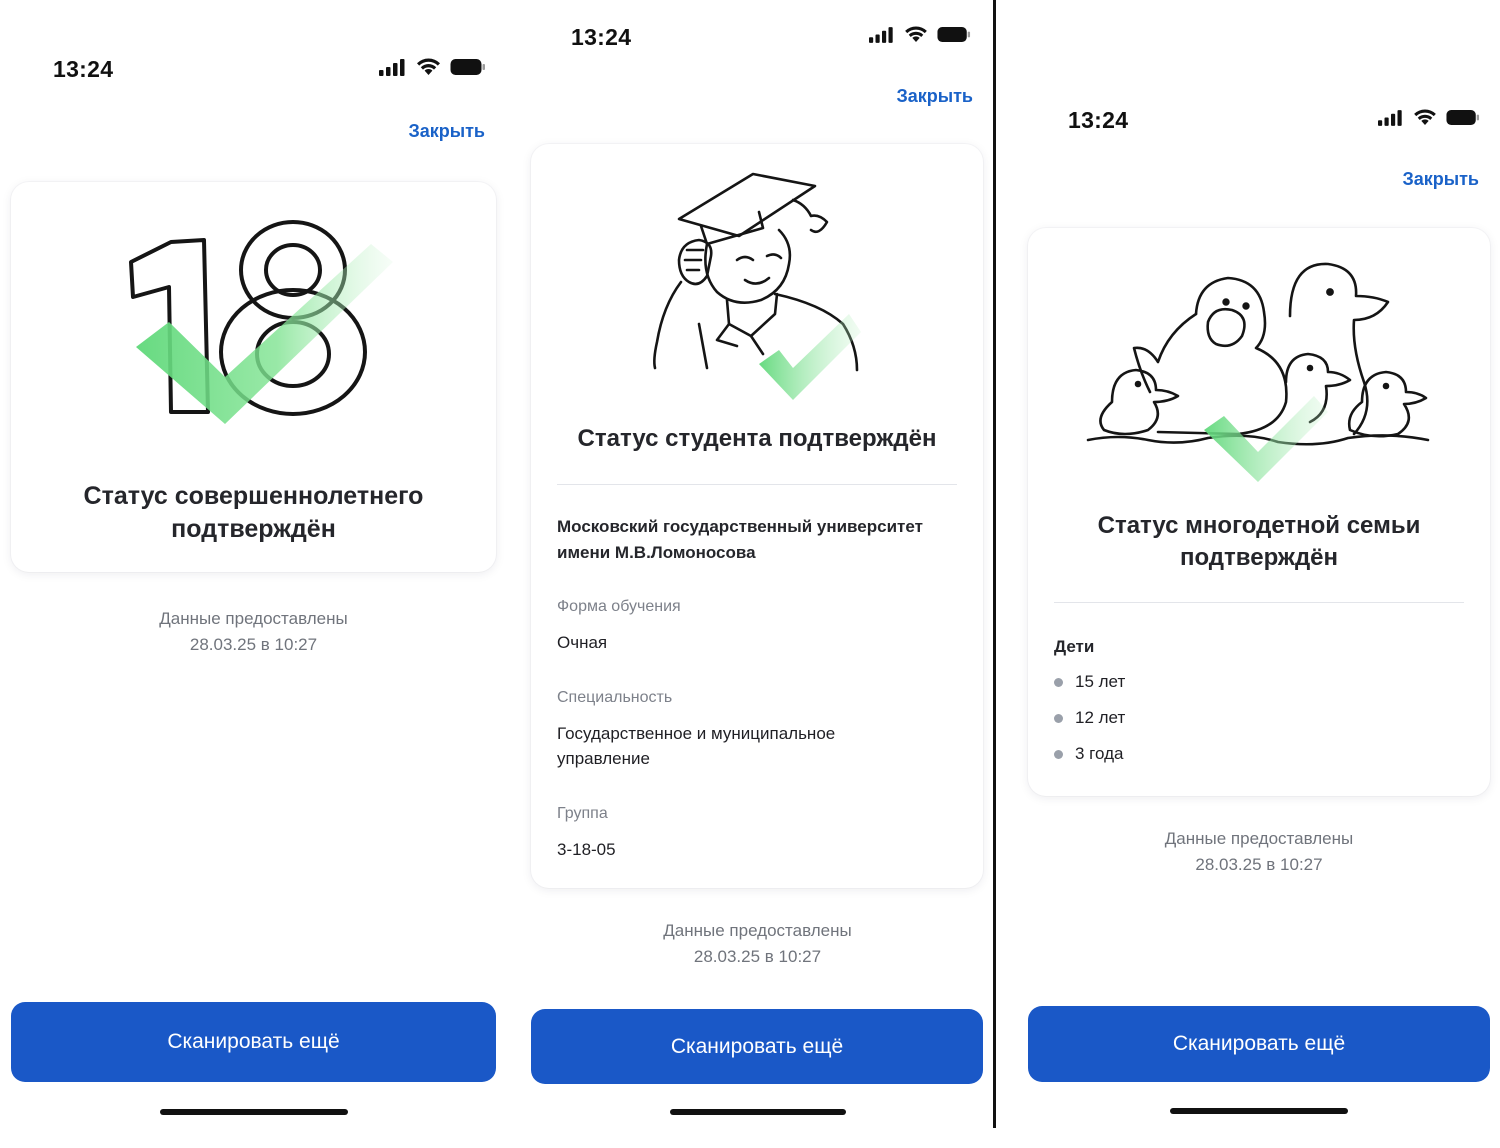  What do you see at coordinates (603, 758) in the screenshot?
I see `specialty-line2: управление` at bounding box center [603, 758].